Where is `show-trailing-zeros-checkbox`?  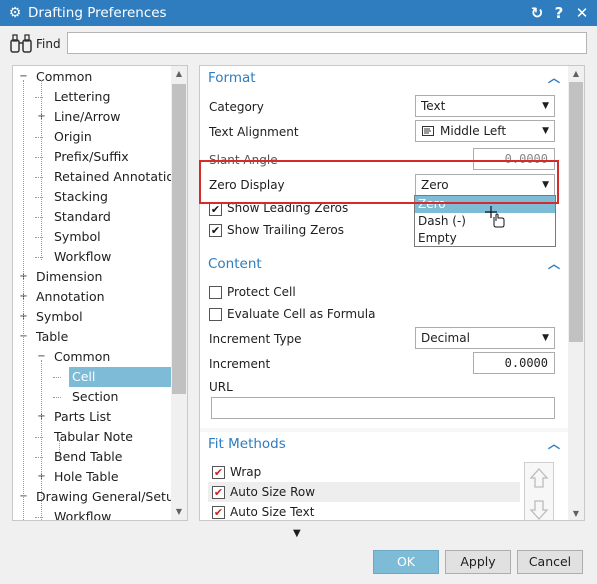 show-trailing-zeros-checkbox is located at coordinates (215, 230).